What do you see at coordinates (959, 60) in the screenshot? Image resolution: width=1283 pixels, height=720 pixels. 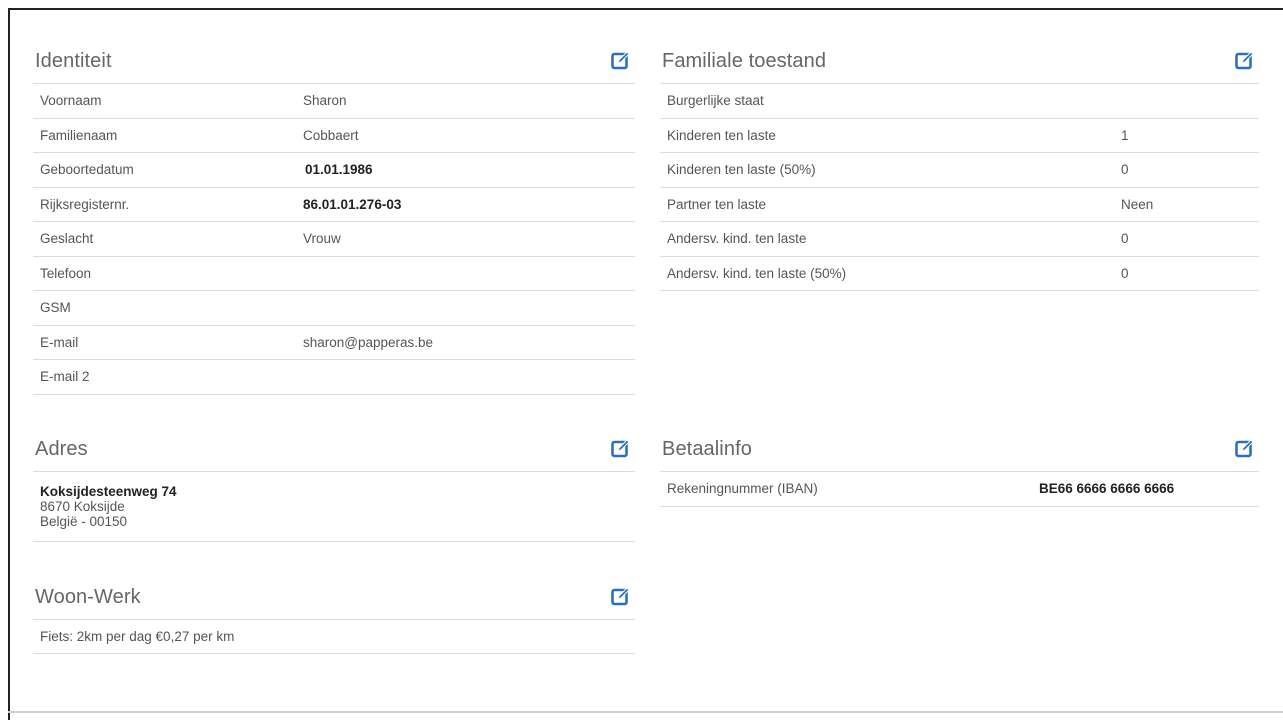 I see `familiale-header: Familiale toestand` at bounding box center [959, 60].